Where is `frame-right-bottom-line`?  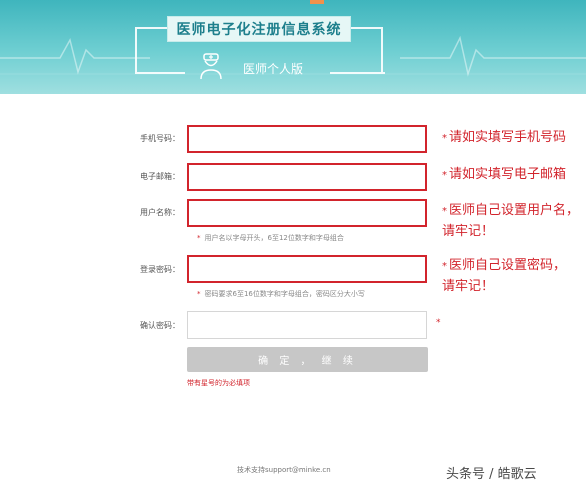
frame-right-bottom-line is located at coordinates (357, 73).